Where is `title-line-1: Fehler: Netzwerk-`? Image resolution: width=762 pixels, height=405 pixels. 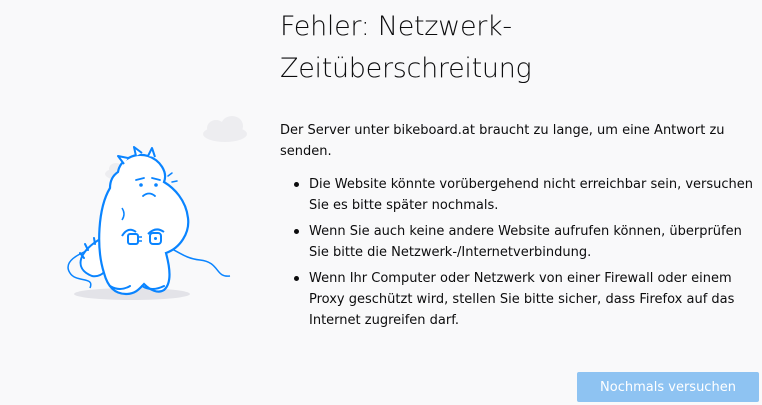
title-line-1: Fehler: Netzwerk- is located at coordinates (396, 26).